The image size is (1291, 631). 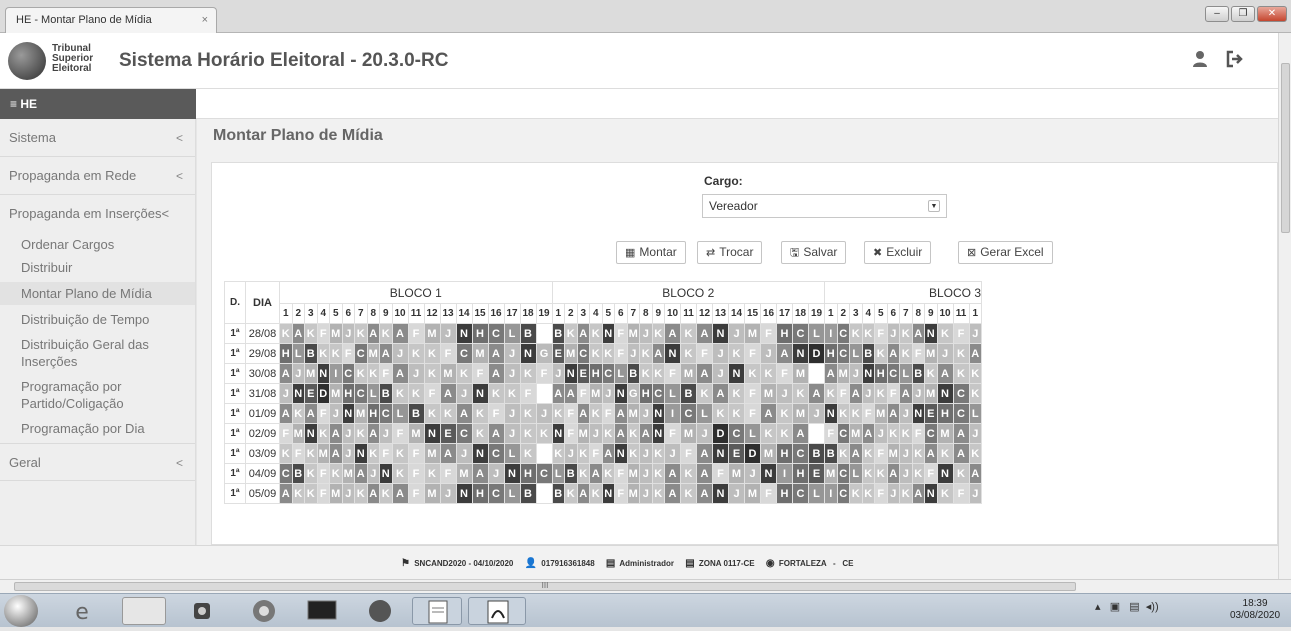 What do you see at coordinates (202, 611) in the screenshot?
I see `app-icon` at bounding box center [202, 611].